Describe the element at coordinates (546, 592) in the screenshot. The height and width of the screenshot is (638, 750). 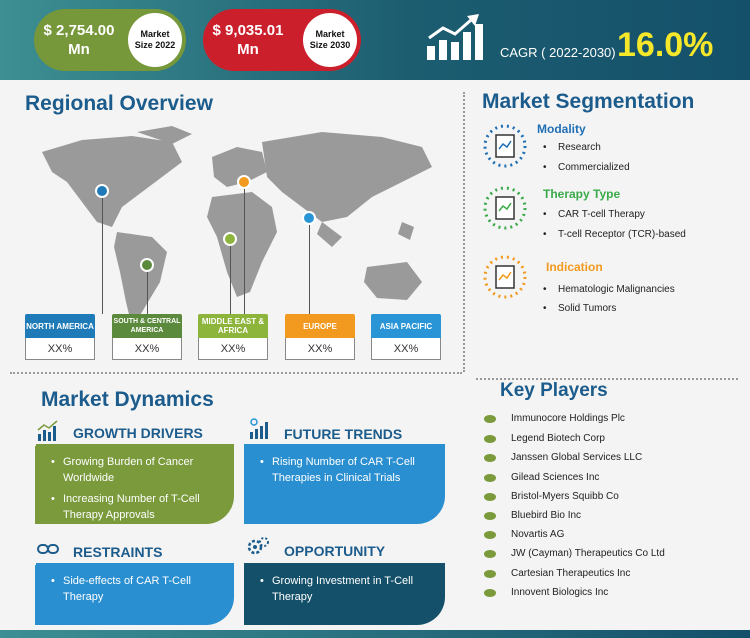
I see `key-player-item: Innovent Biologics Inc` at that location.